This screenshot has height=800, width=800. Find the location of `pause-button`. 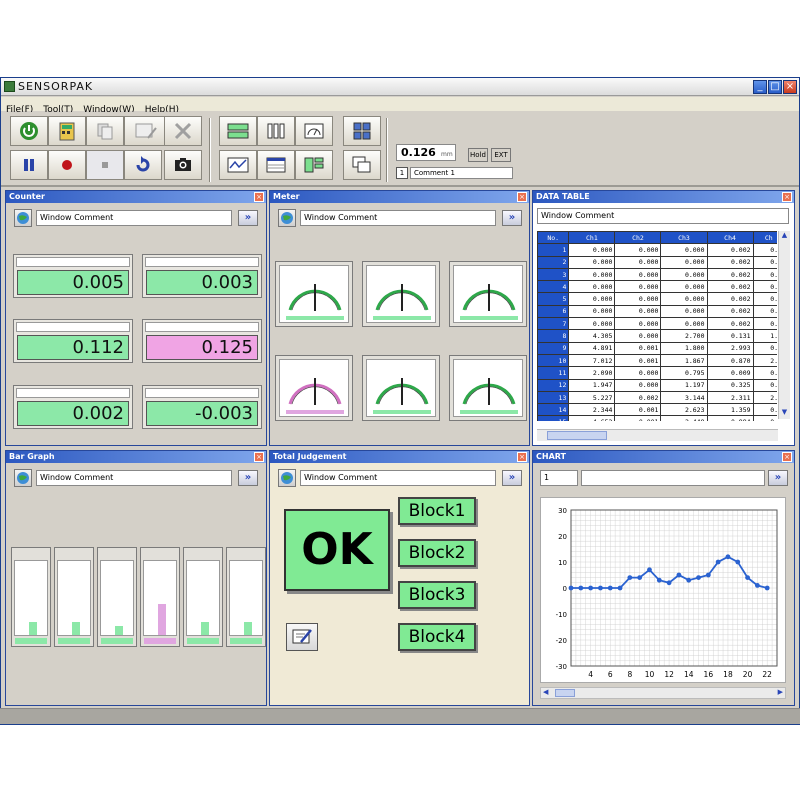

pause-button is located at coordinates (29, 165).